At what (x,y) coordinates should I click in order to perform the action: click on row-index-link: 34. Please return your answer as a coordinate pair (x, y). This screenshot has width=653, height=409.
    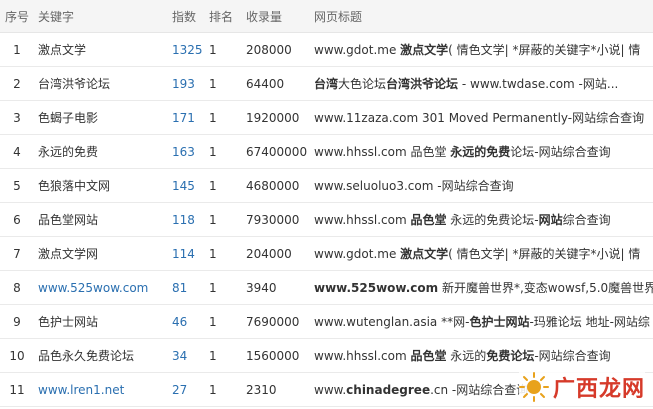
    Looking at the image, I should click on (186, 355).